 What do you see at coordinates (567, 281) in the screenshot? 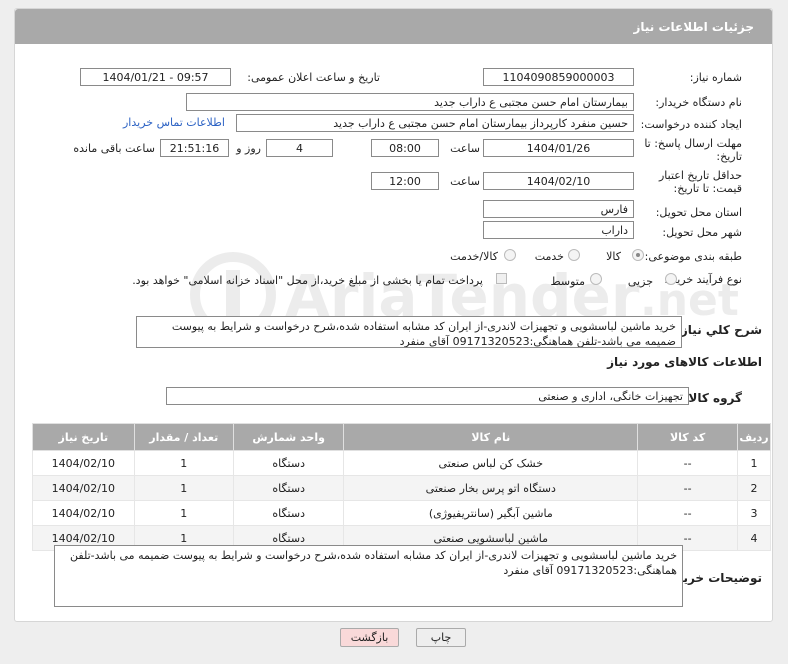
I see `process-option-medium: متوسط` at bounding box center [567, 281].